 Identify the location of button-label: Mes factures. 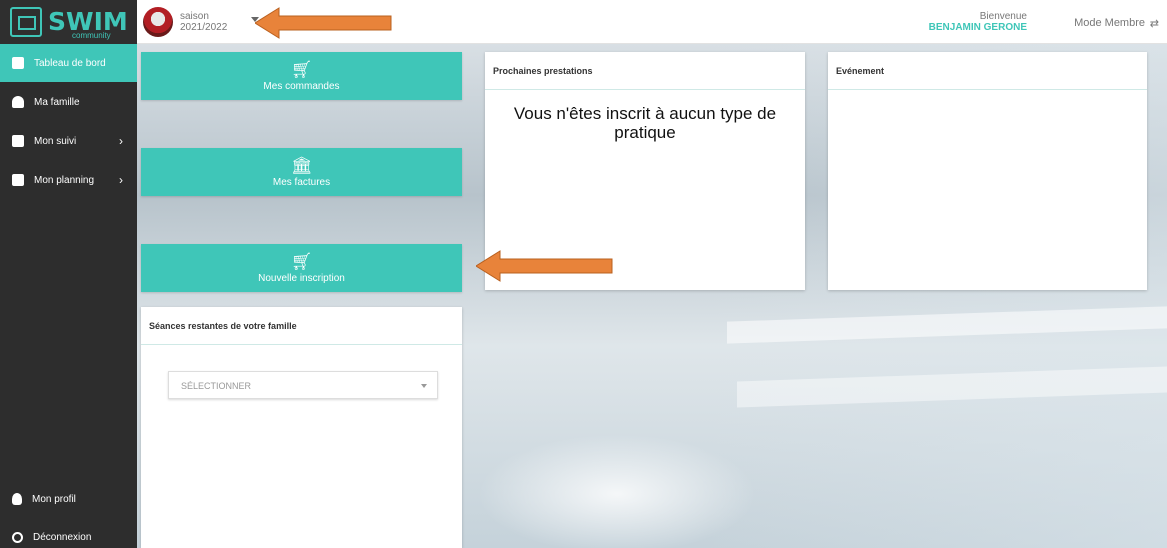
(301, 182).